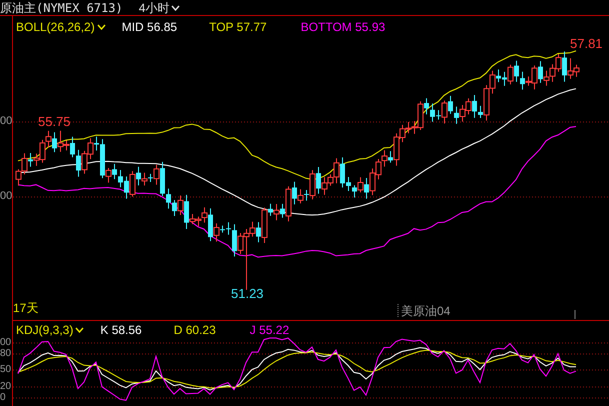 The image size is (609, 406). What do you see at coordinates (150, 27) in the screenshot?
I see `indicator-reading: MID 56.85` at bounding box center [150, 27].